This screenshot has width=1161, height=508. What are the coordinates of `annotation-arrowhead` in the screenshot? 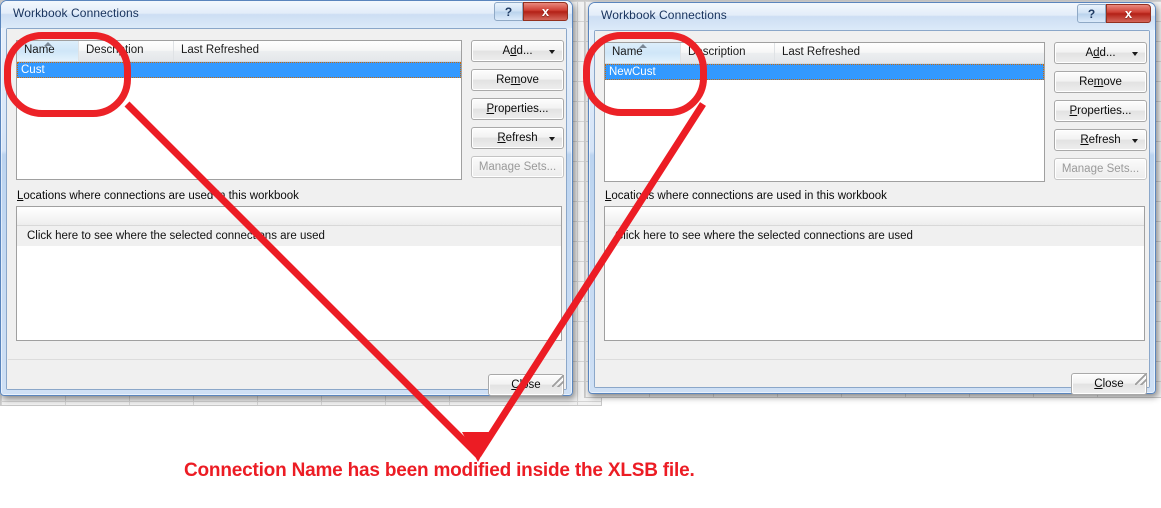 It's located at (478, 447).